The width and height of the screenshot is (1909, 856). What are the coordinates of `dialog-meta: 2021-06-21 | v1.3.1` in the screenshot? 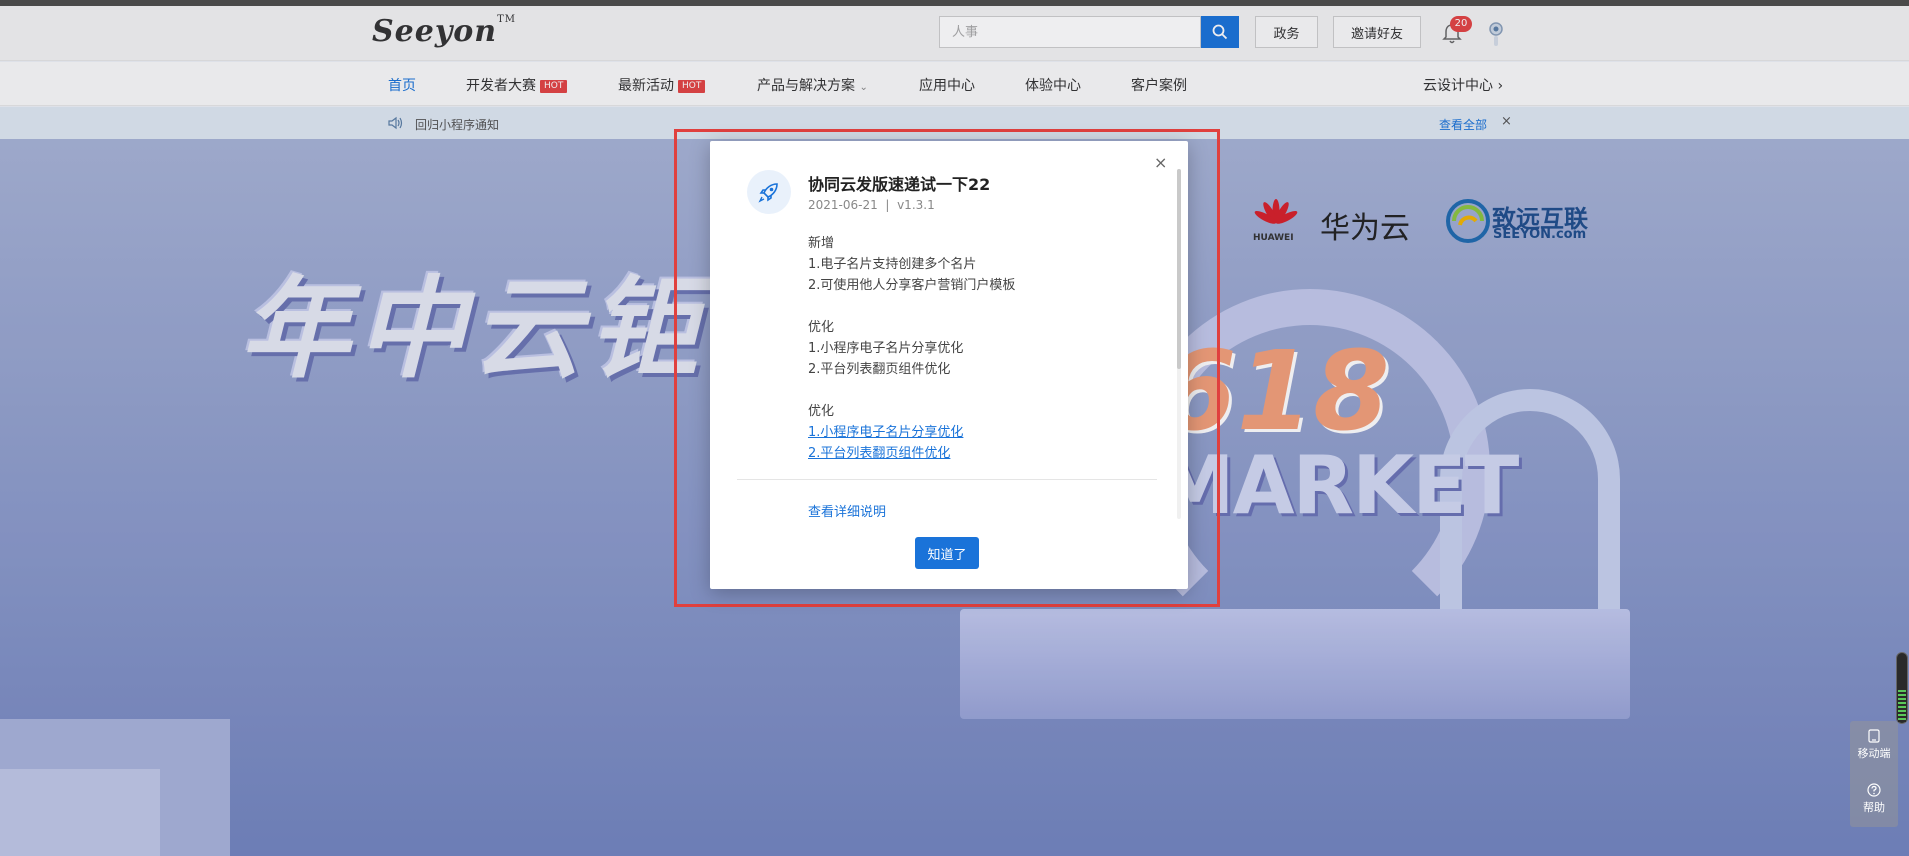 It's located at (871, 205).